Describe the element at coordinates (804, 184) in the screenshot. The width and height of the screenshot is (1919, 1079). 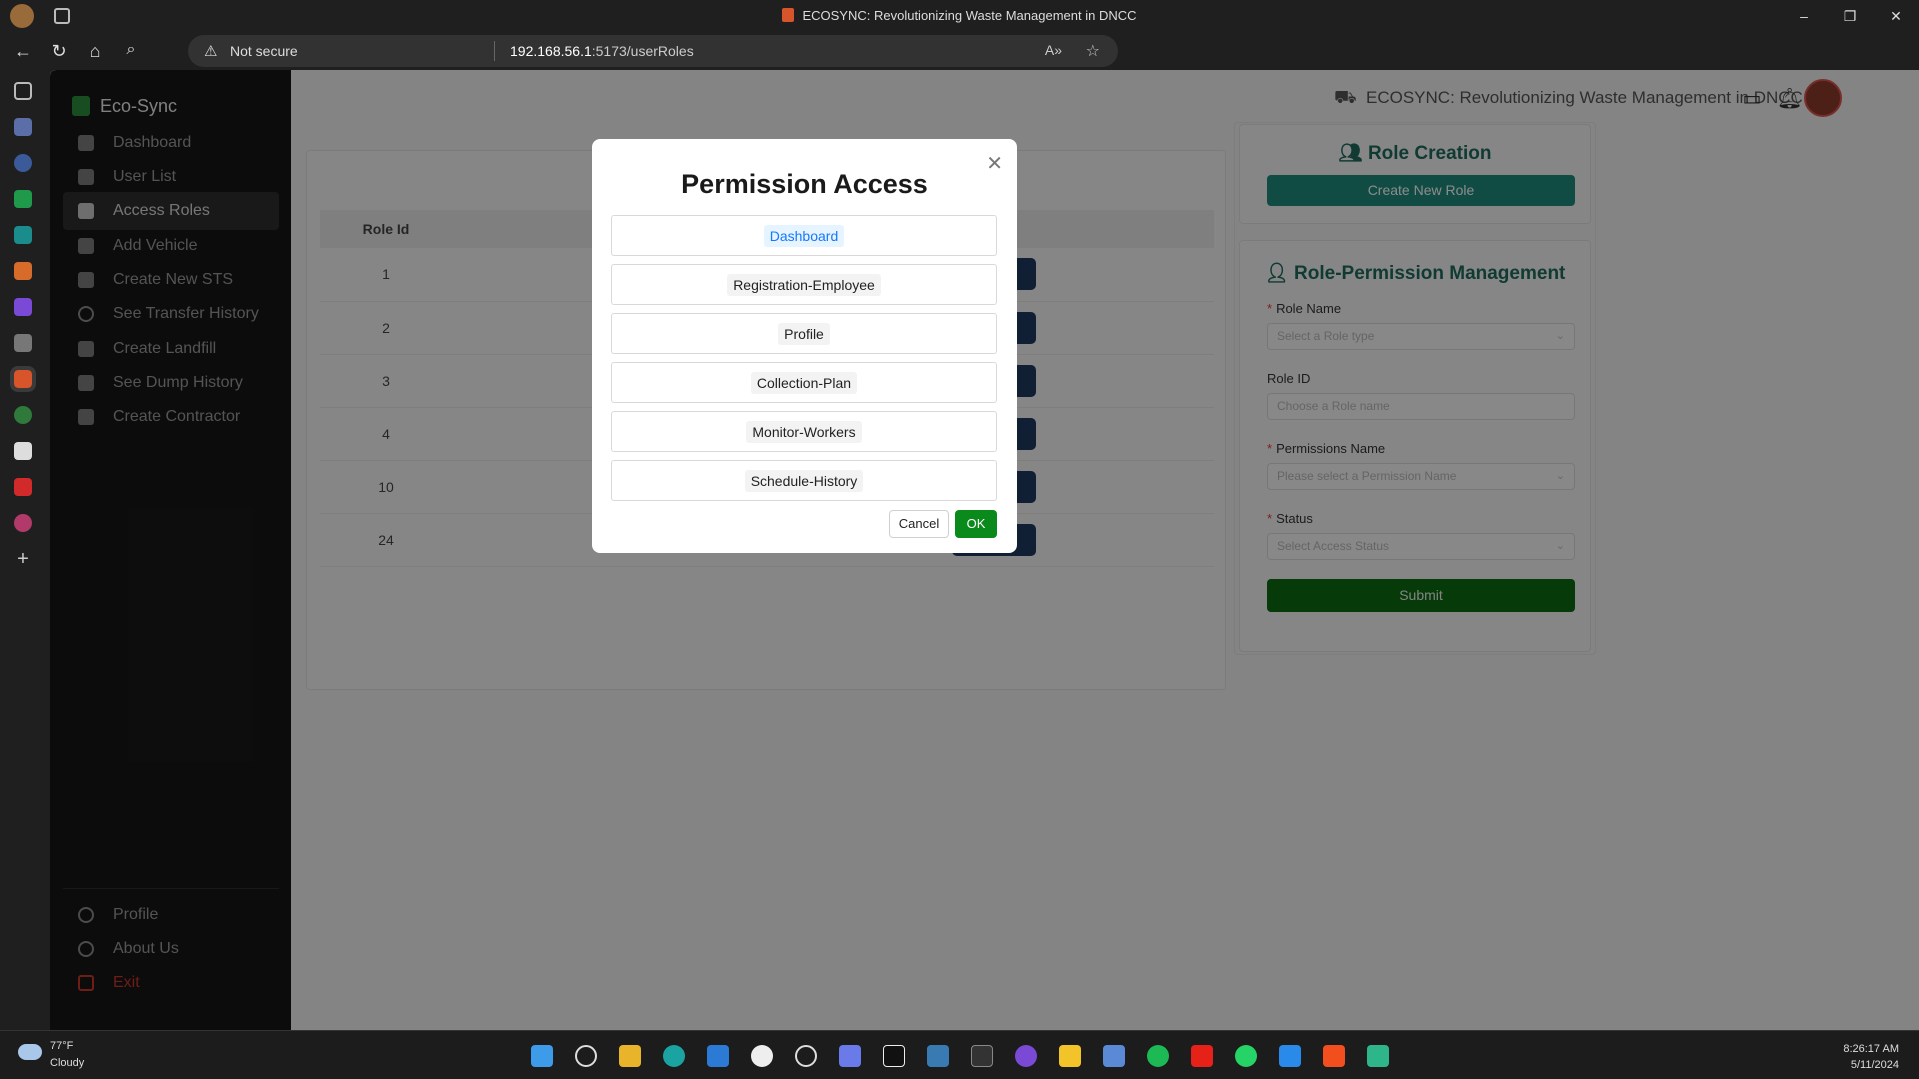
I see `modal-title: Permission Access` at that location.